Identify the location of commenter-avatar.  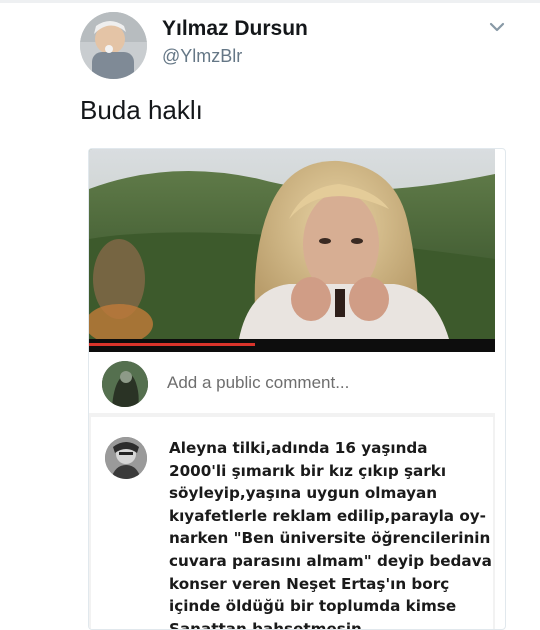
(126, 458).